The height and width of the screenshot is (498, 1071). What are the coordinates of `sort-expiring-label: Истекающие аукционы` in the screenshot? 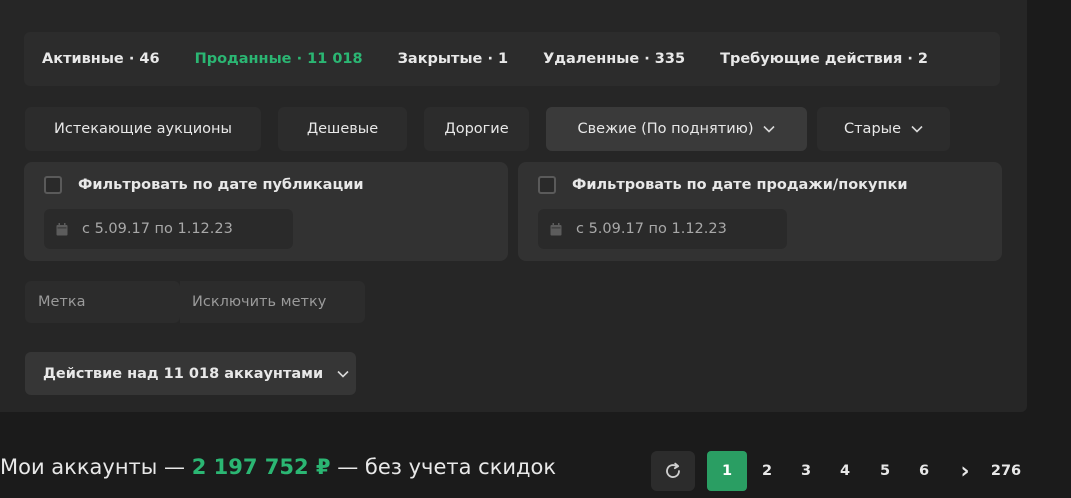 It's located at (143, 129).